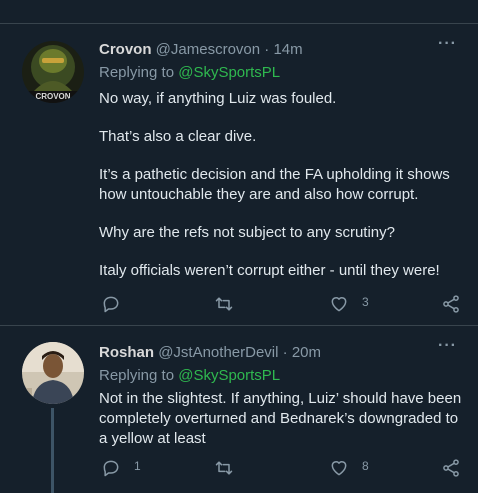 The width and height of the screenshot is (478, 493). Describe the element at coordinates (52, 450) in the screenshot. I see `thread-line` at that location.